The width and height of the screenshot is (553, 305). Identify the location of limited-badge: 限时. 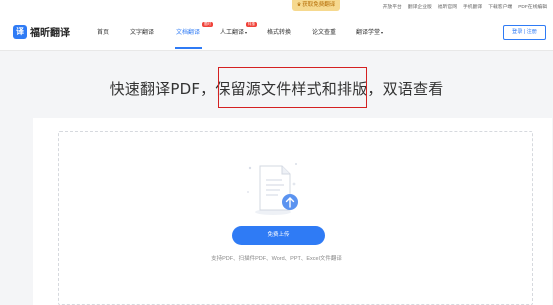
(207, 24).